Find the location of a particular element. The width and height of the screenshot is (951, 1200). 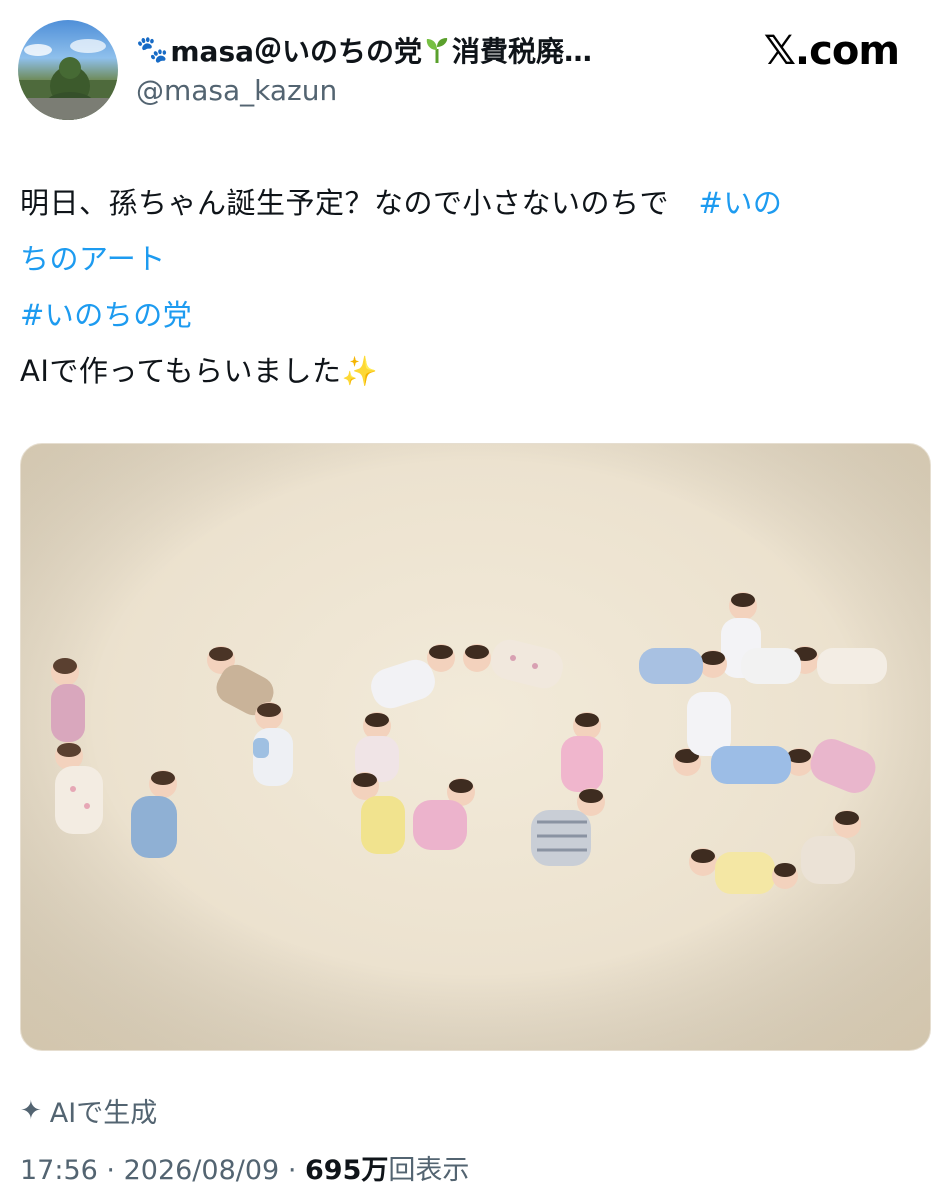

hashtag-inochi-art-part2: ちのアート is located at coordinates (472, 259).